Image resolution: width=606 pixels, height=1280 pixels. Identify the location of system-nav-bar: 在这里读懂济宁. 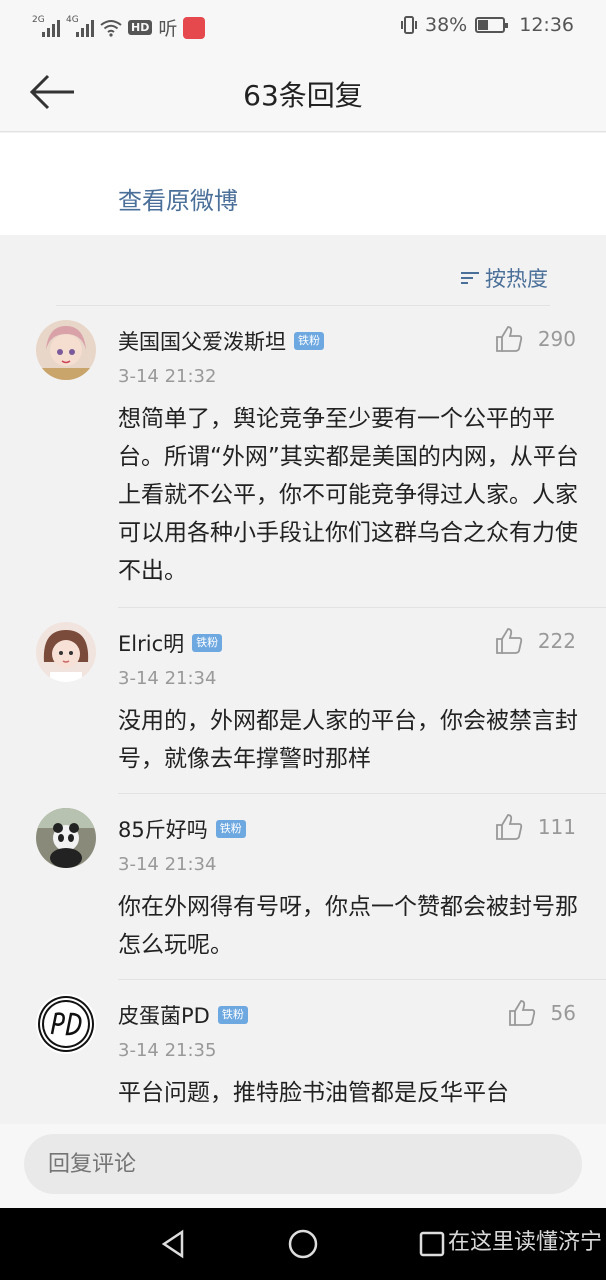
(303, 1244).